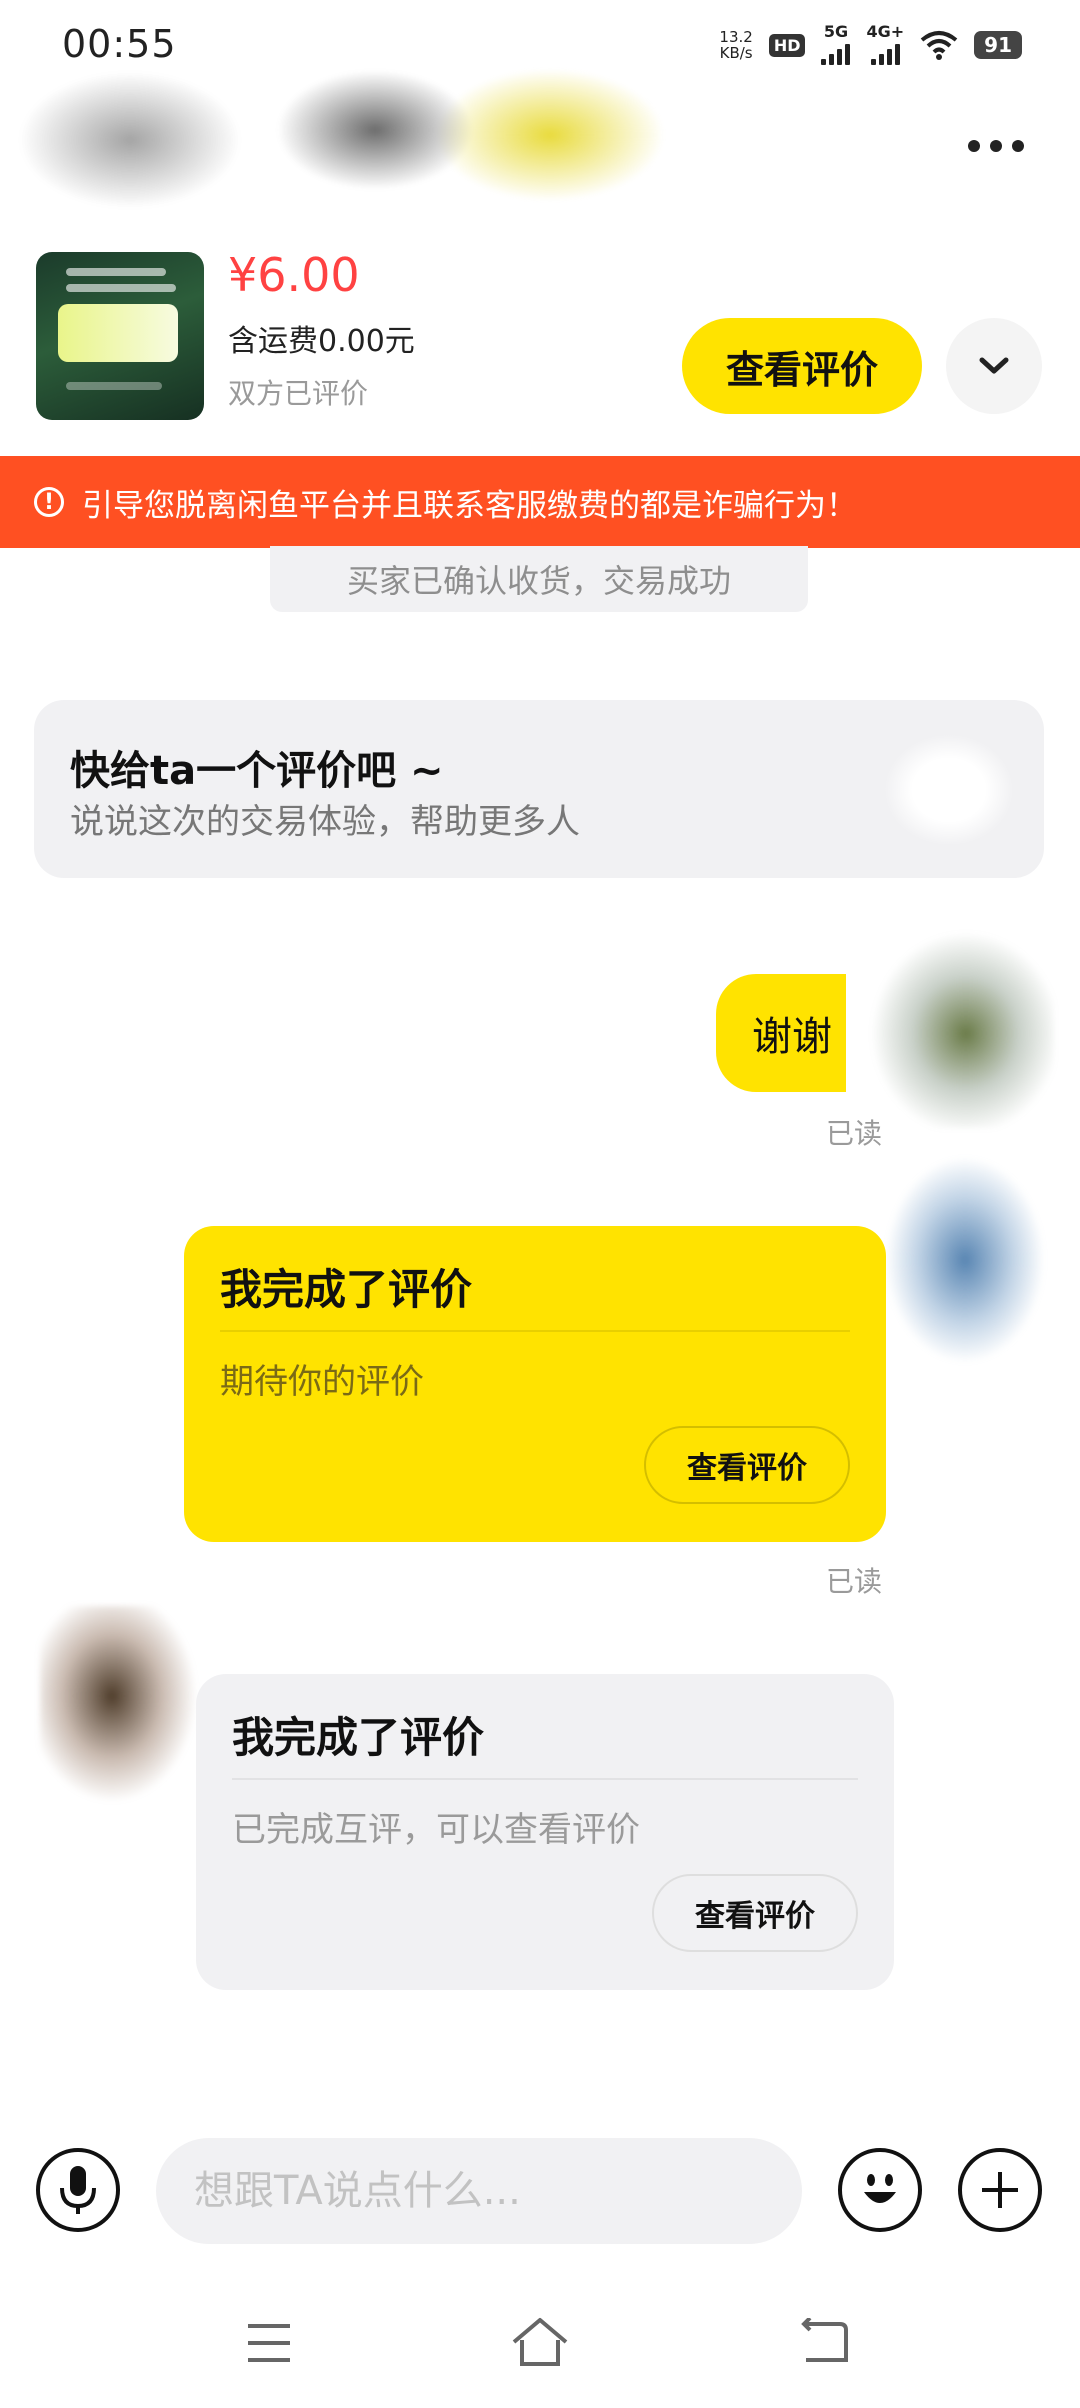 This screenshot has width=1080, height=2408. I want to click on review-status: 双方已评价, so click(298, 393).